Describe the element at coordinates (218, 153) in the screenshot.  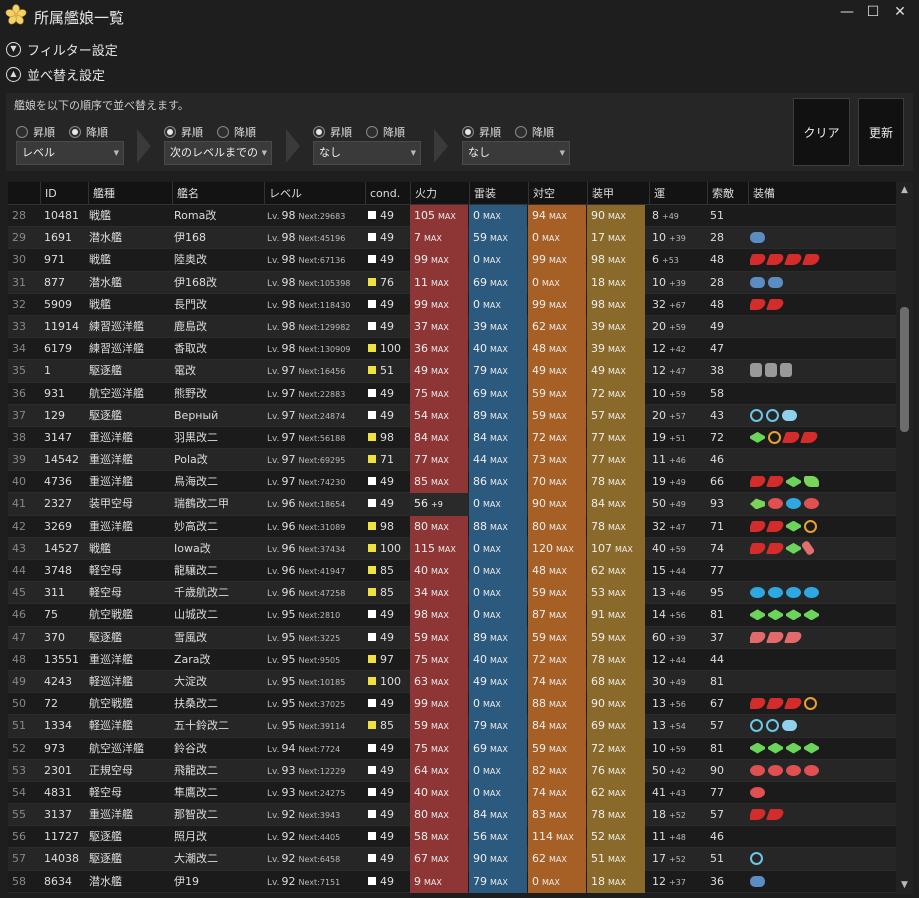
I see `sort-key-select-2: 次のレベルまでの ▼` at that location.